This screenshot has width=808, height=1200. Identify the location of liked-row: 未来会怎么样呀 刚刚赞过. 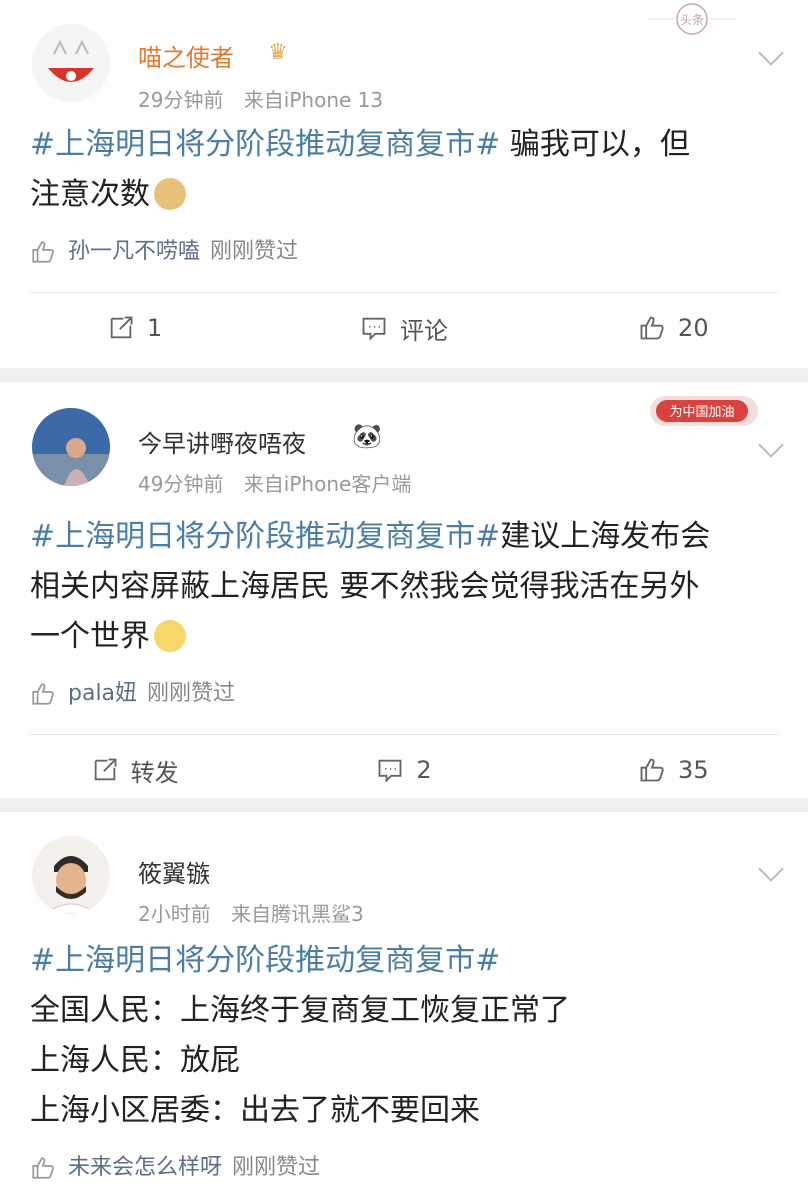
(404, 1168).